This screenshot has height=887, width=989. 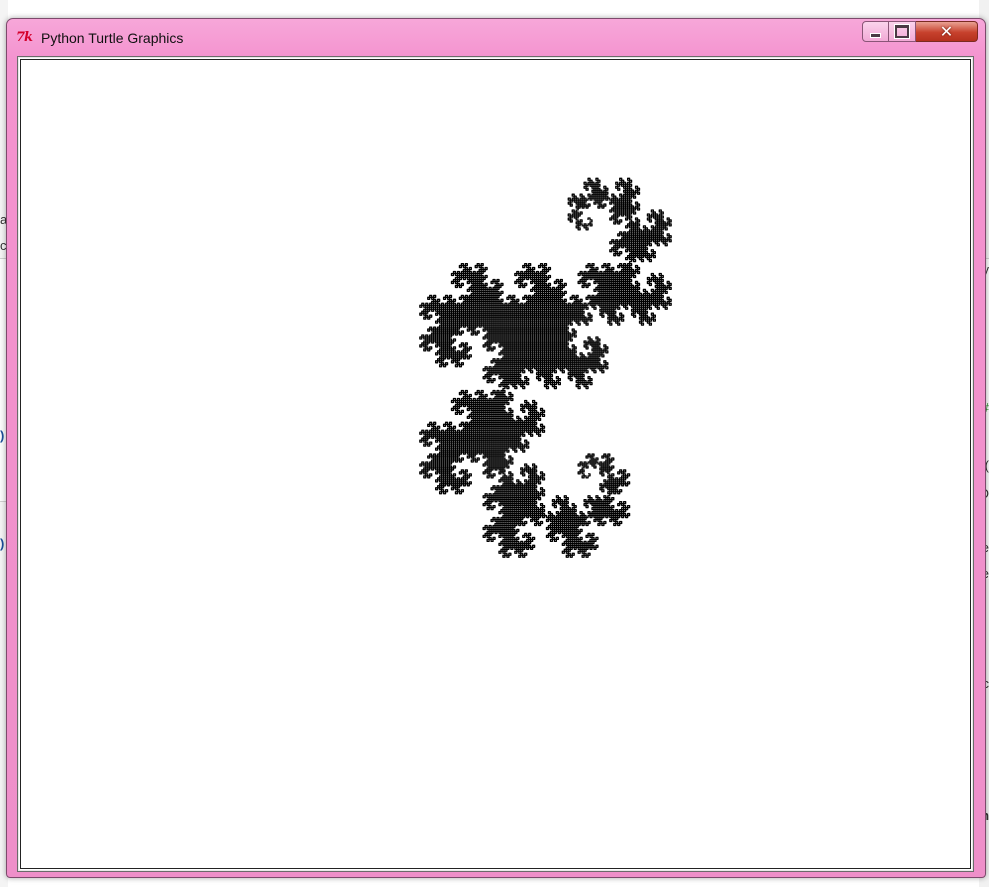 I want to click on fractal-curve-path, so click(x=545, y=367).